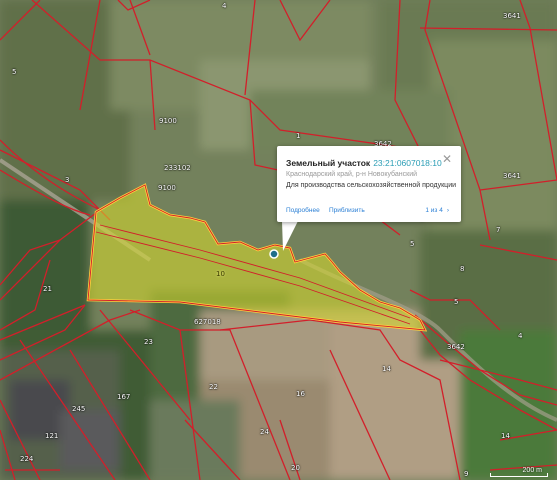  I want to click on close-icon: ✕, so click(447, 159).